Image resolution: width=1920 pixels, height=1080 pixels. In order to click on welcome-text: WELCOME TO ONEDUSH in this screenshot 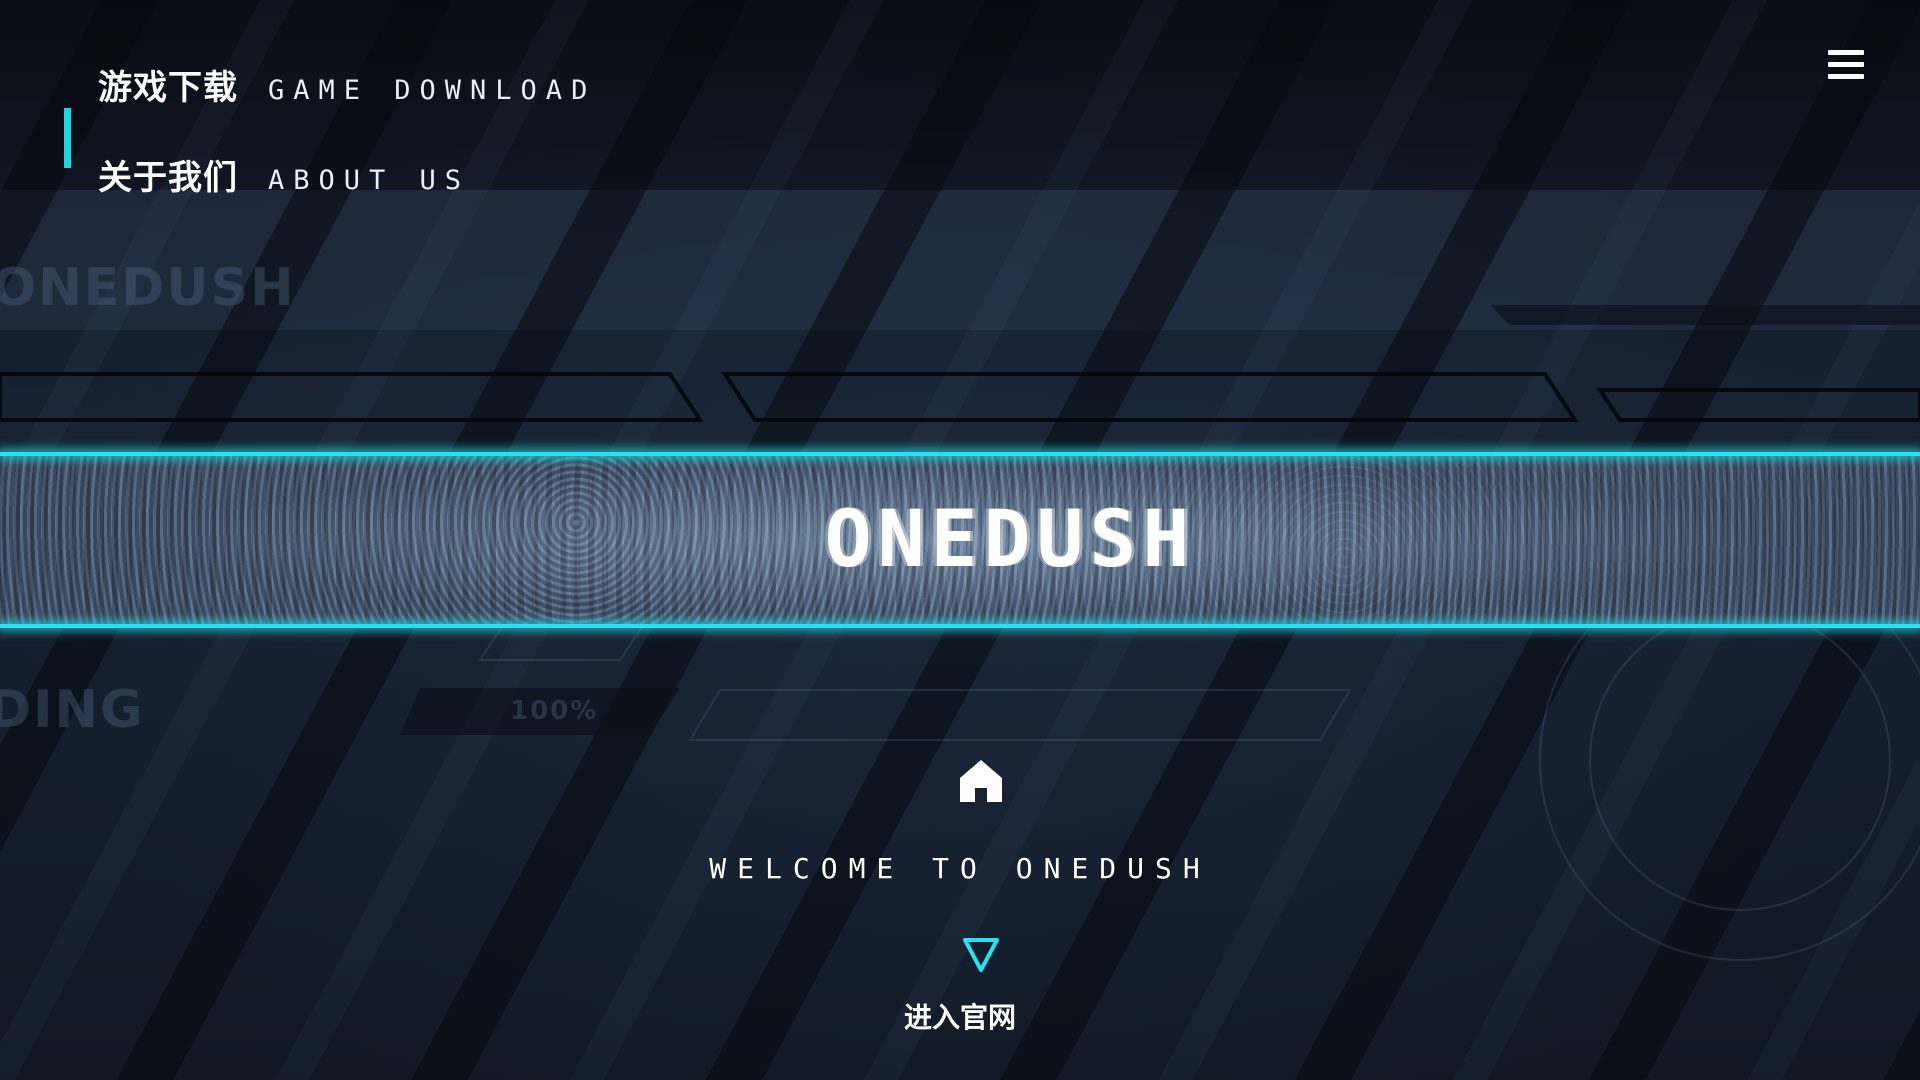, I will do `click(960, 868)`.